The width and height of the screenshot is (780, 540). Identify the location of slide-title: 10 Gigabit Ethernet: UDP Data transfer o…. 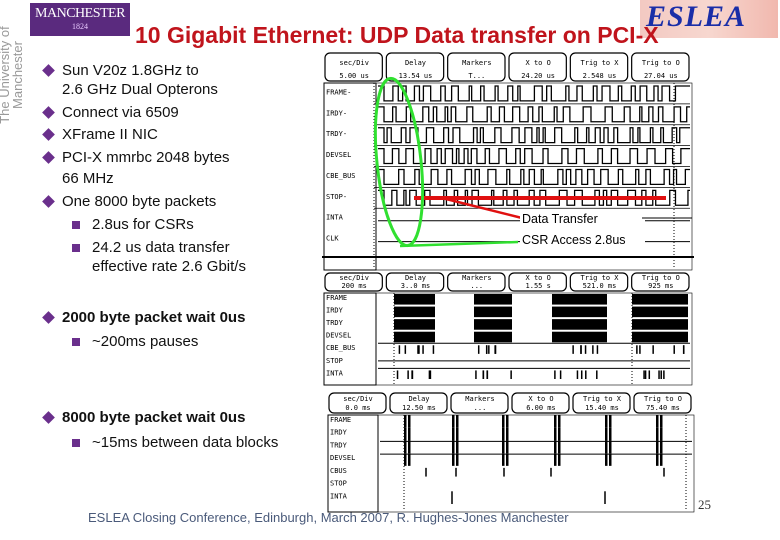
(397, 35).